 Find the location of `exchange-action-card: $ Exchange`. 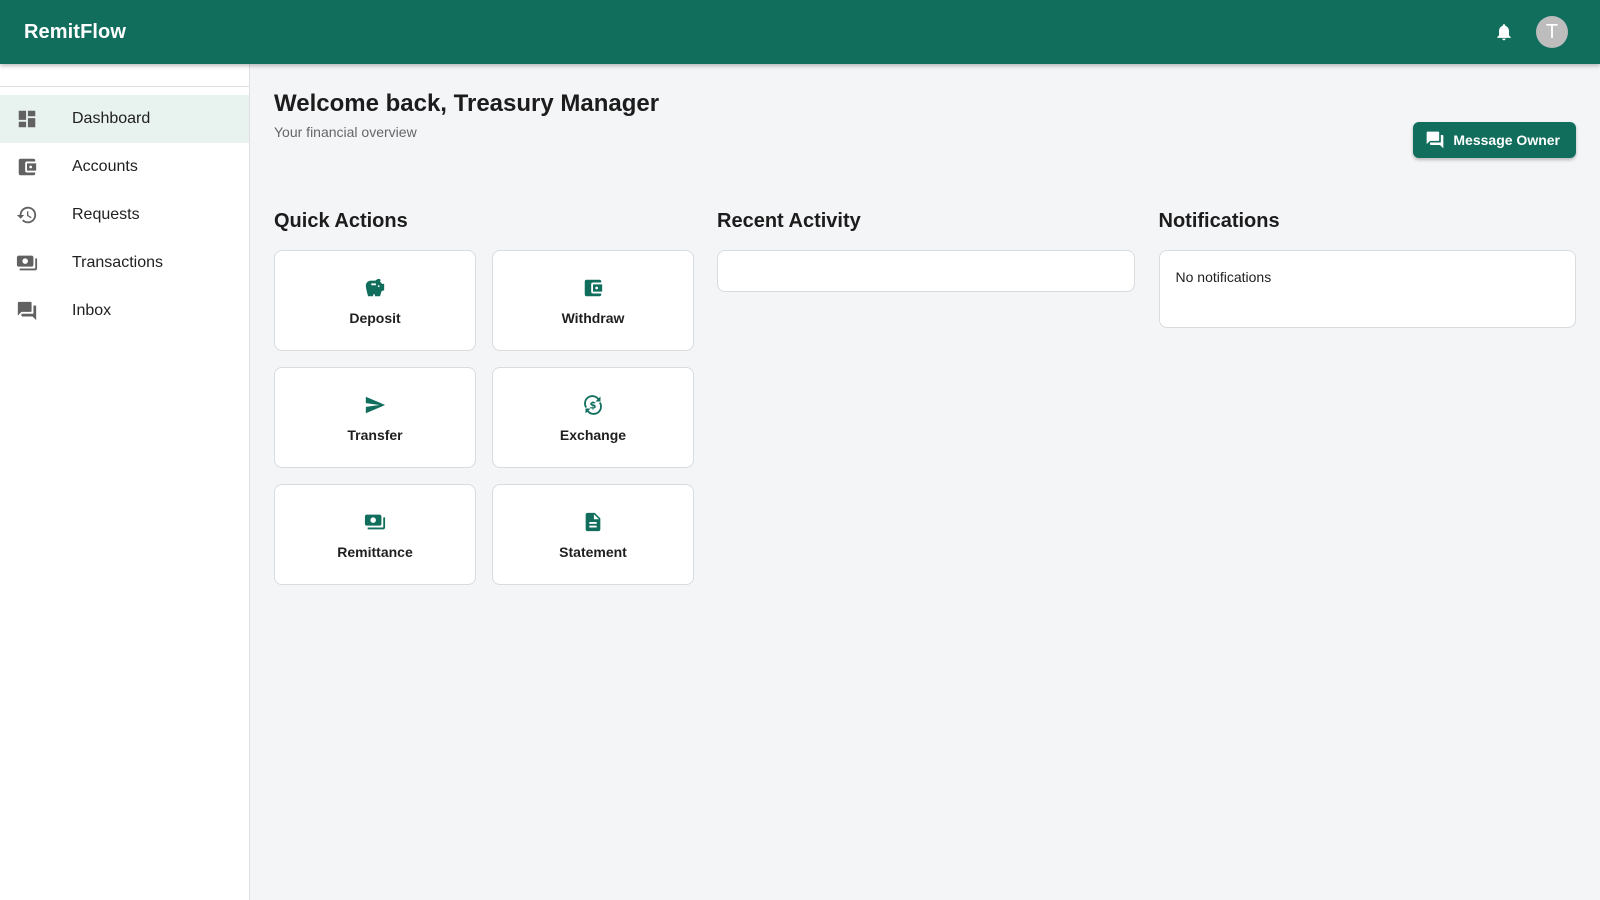

exchange-action-card: $ Exchange is located at coordinates (593, 417).